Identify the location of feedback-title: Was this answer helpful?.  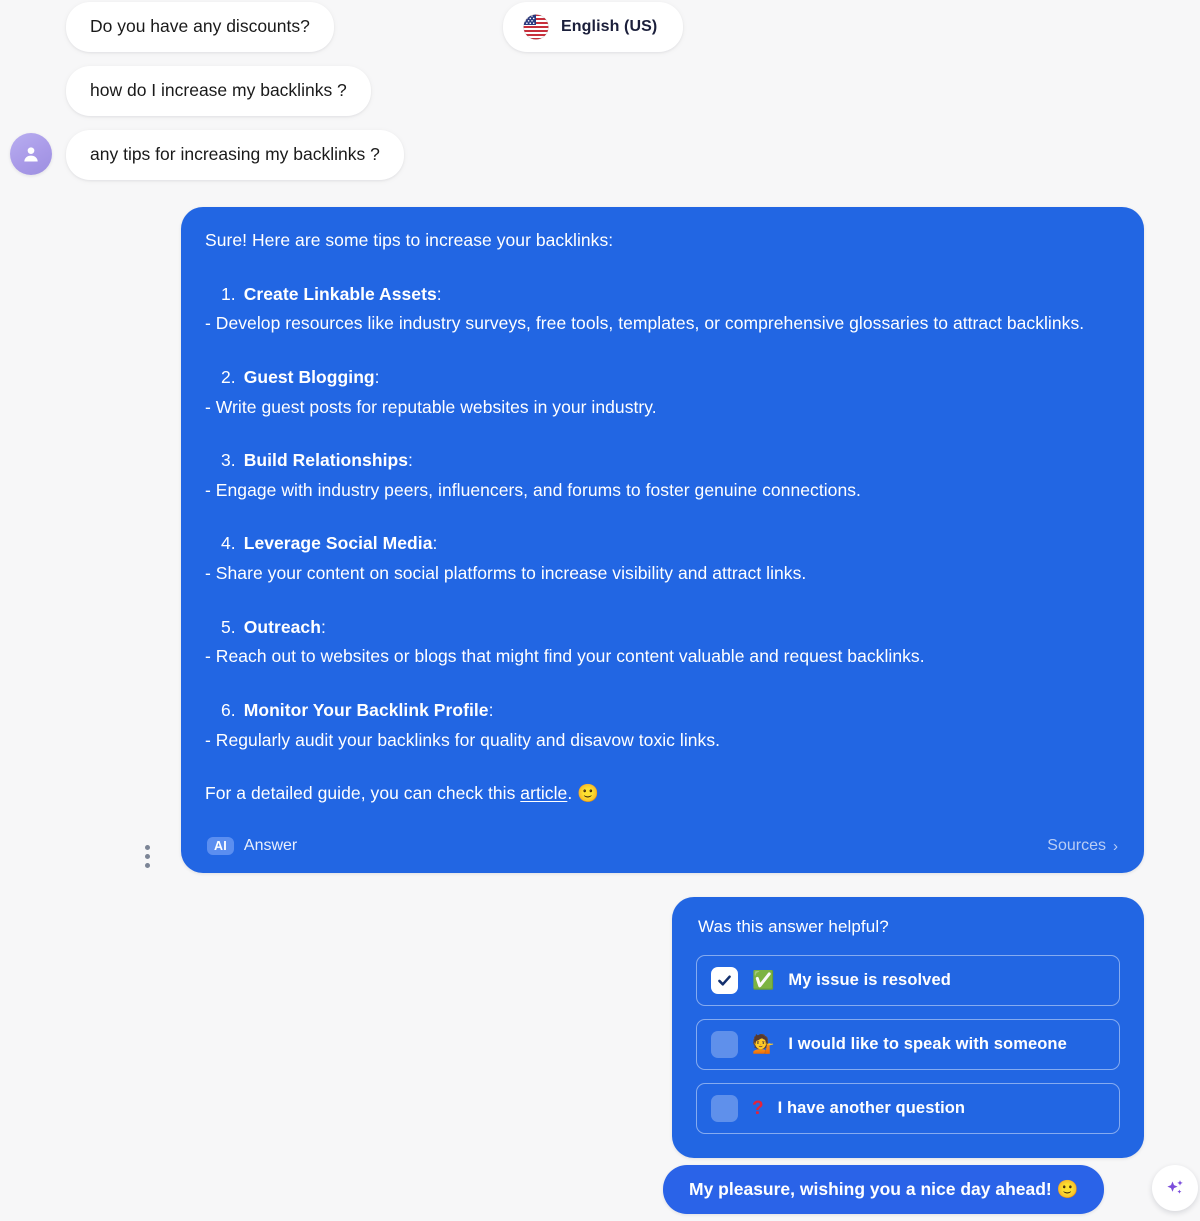
(793, 926).